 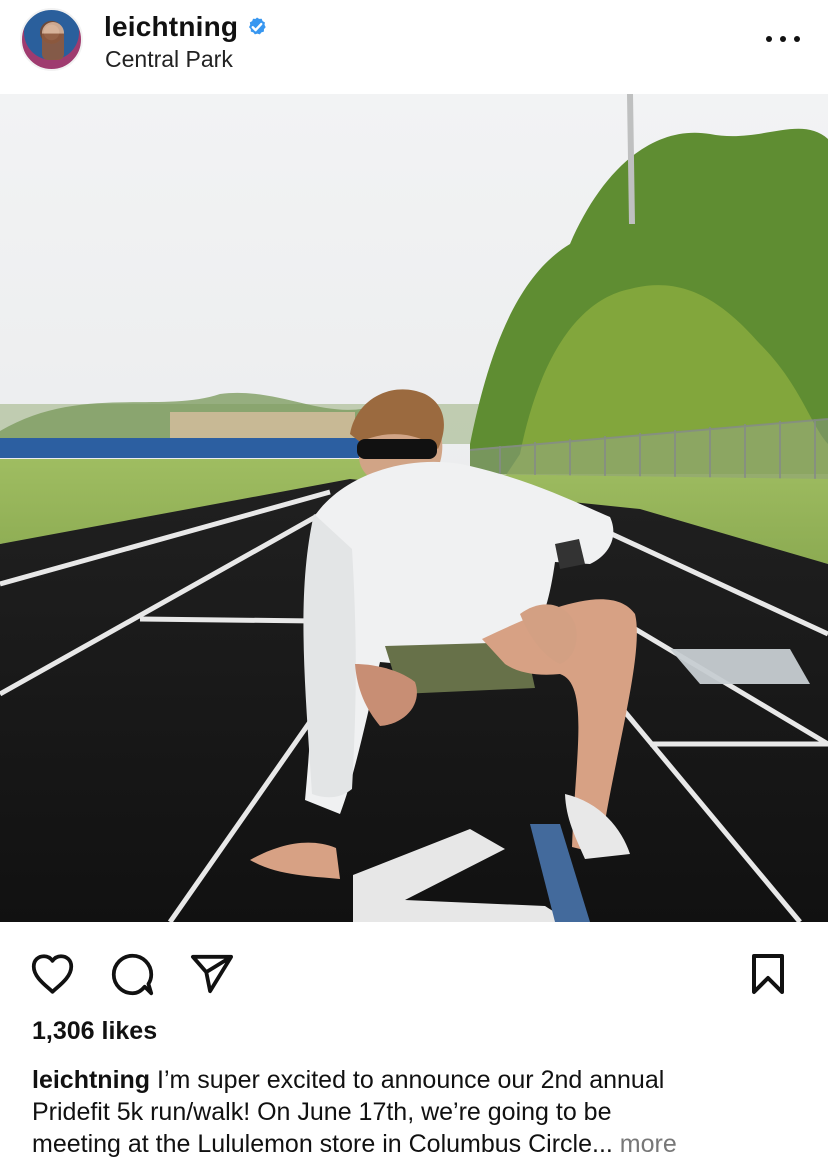 What do you see at coordinates (645, 1144) in the screenshot?
I see `more-caption-link: more` at bounding box center [645, 1144].